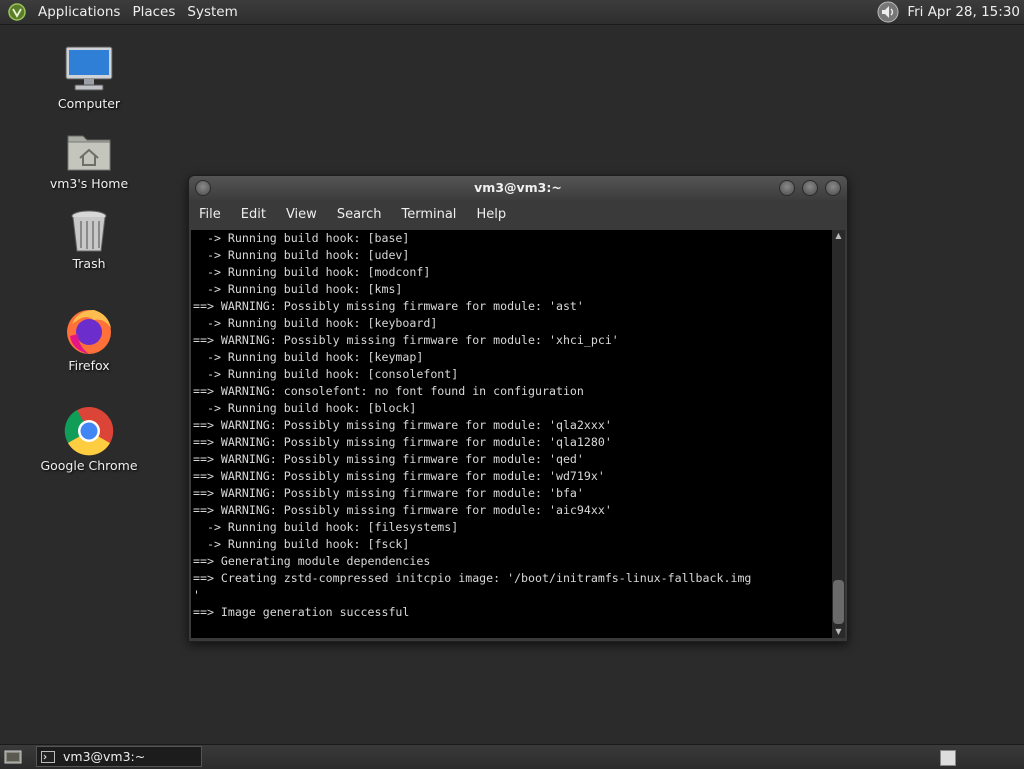 This screenshot has height=769, width=1024. I want to click on menu-edit: Edit, so click(253, 214).